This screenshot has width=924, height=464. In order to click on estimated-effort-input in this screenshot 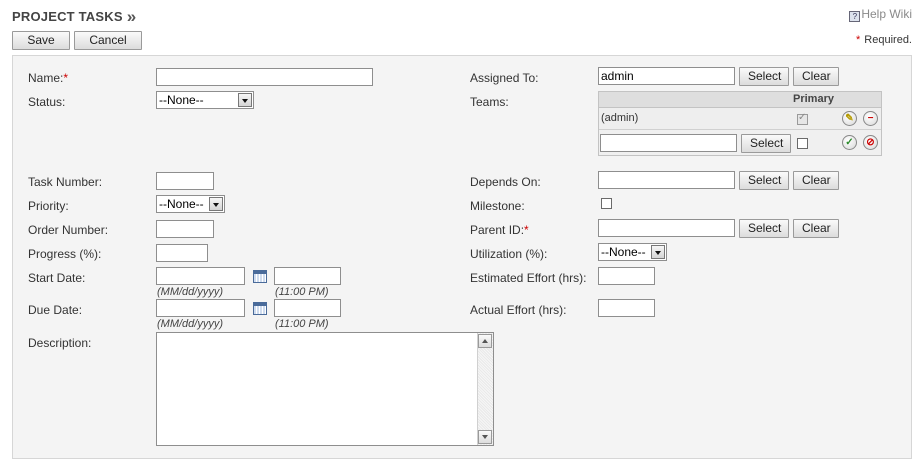, I will do `click(626, 276)`.